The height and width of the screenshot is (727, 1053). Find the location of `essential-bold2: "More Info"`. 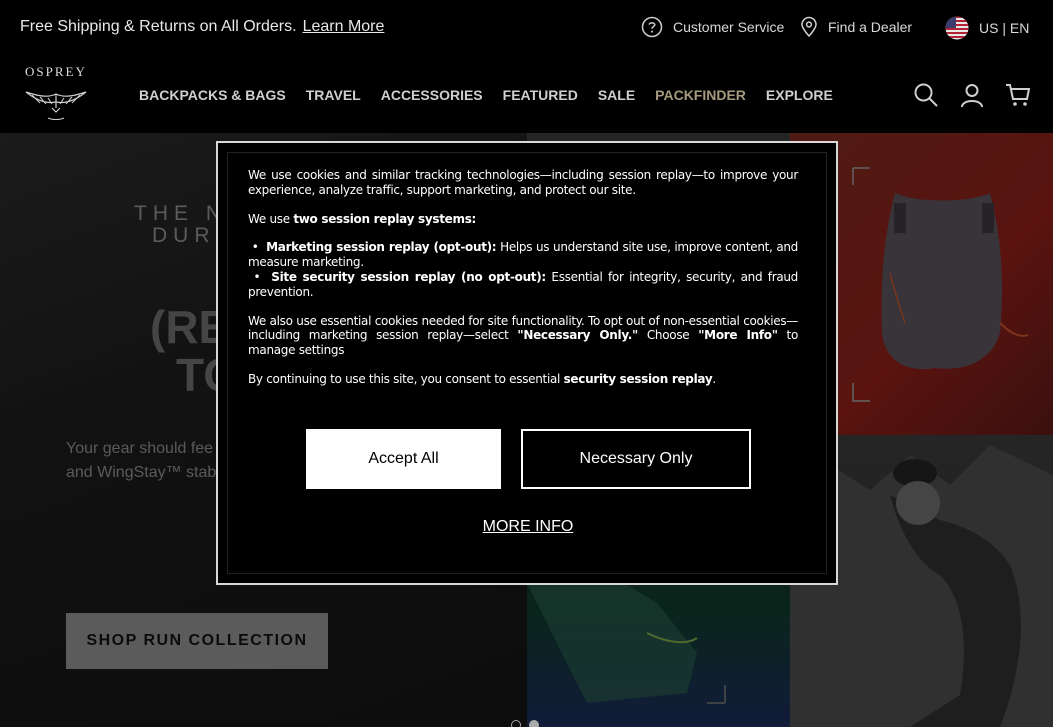

essential-bold2: "More Info" is located at coordinates (738, 335).